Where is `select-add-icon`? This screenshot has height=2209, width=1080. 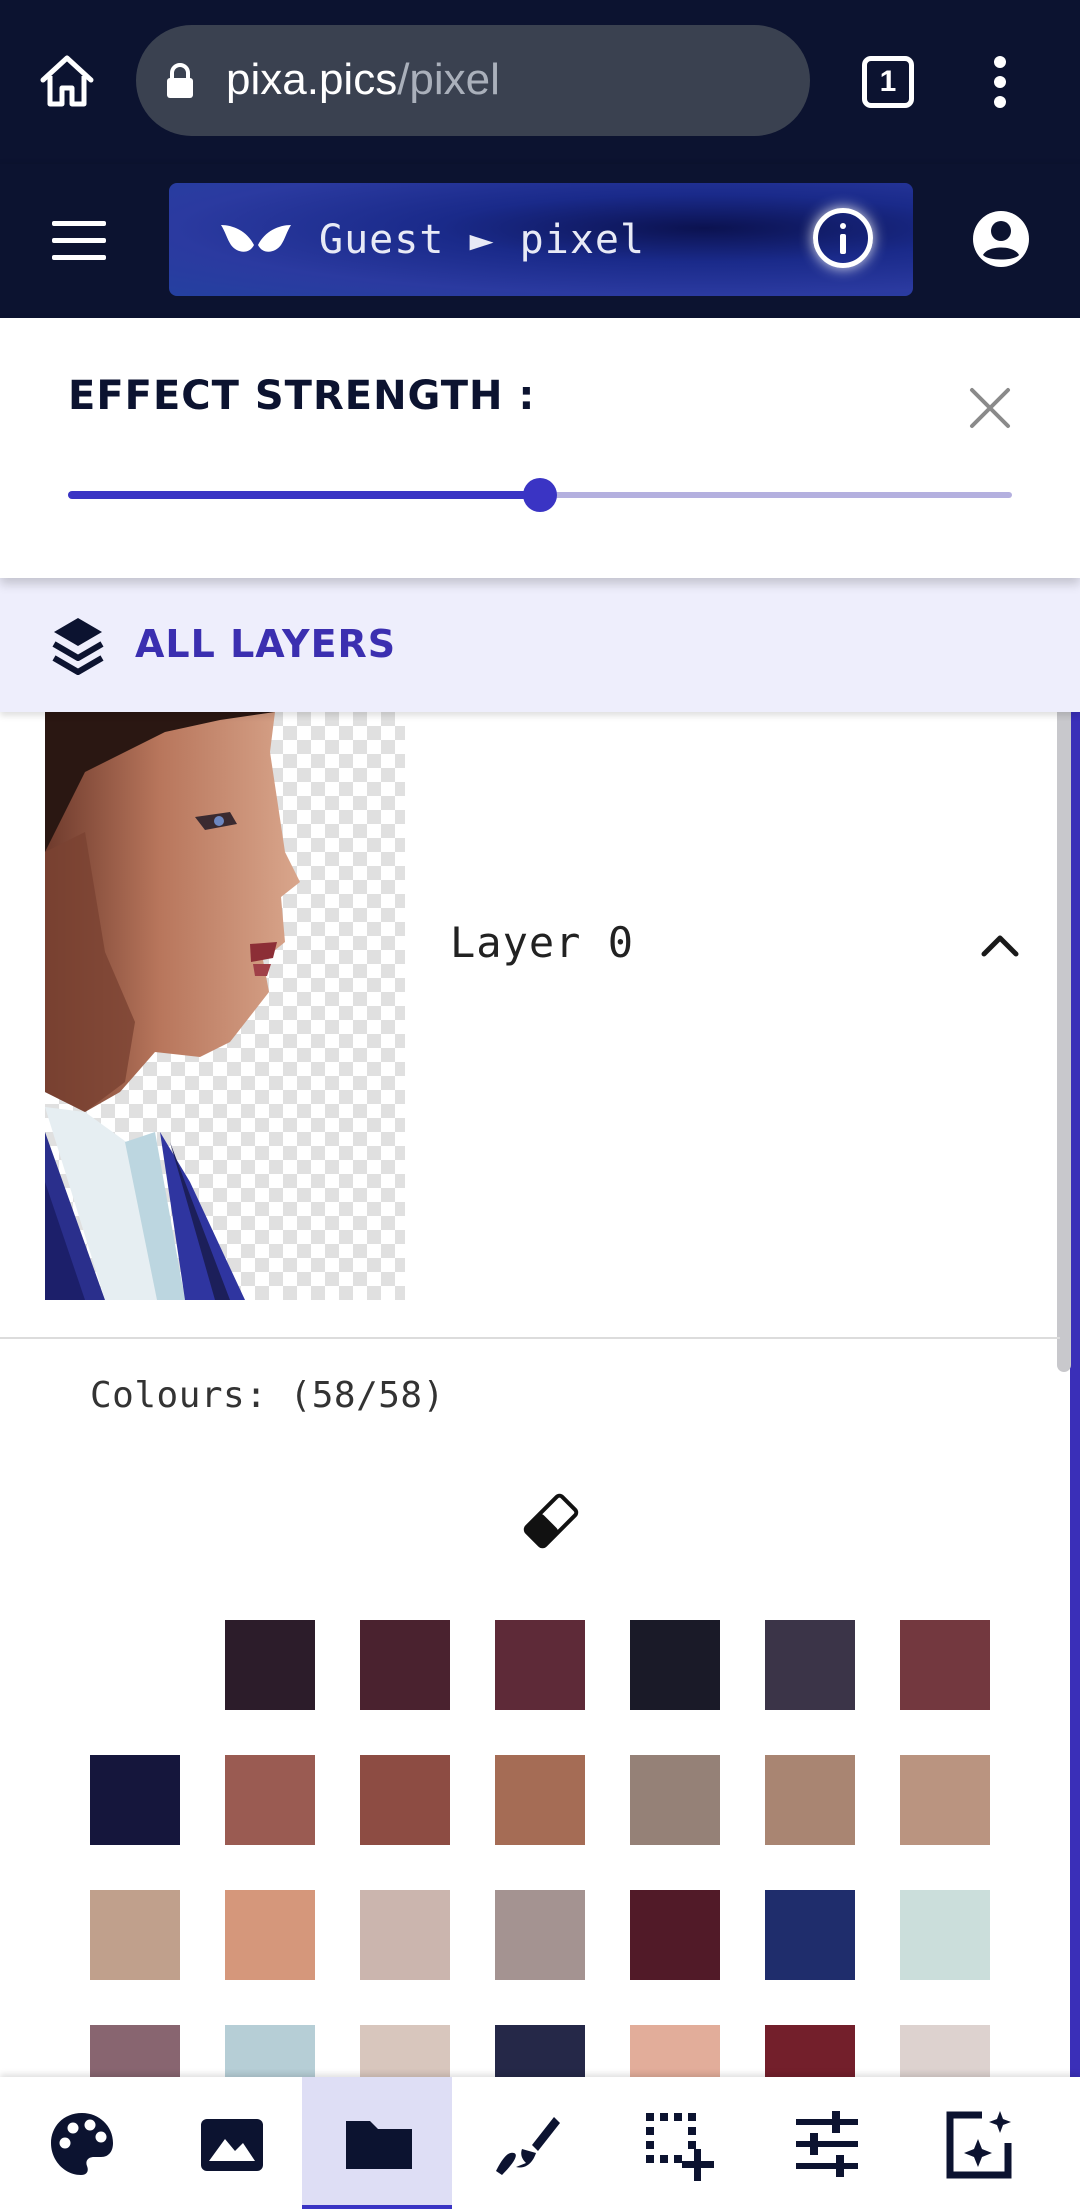
select-add-icon is located at coordinates (677, 2143).